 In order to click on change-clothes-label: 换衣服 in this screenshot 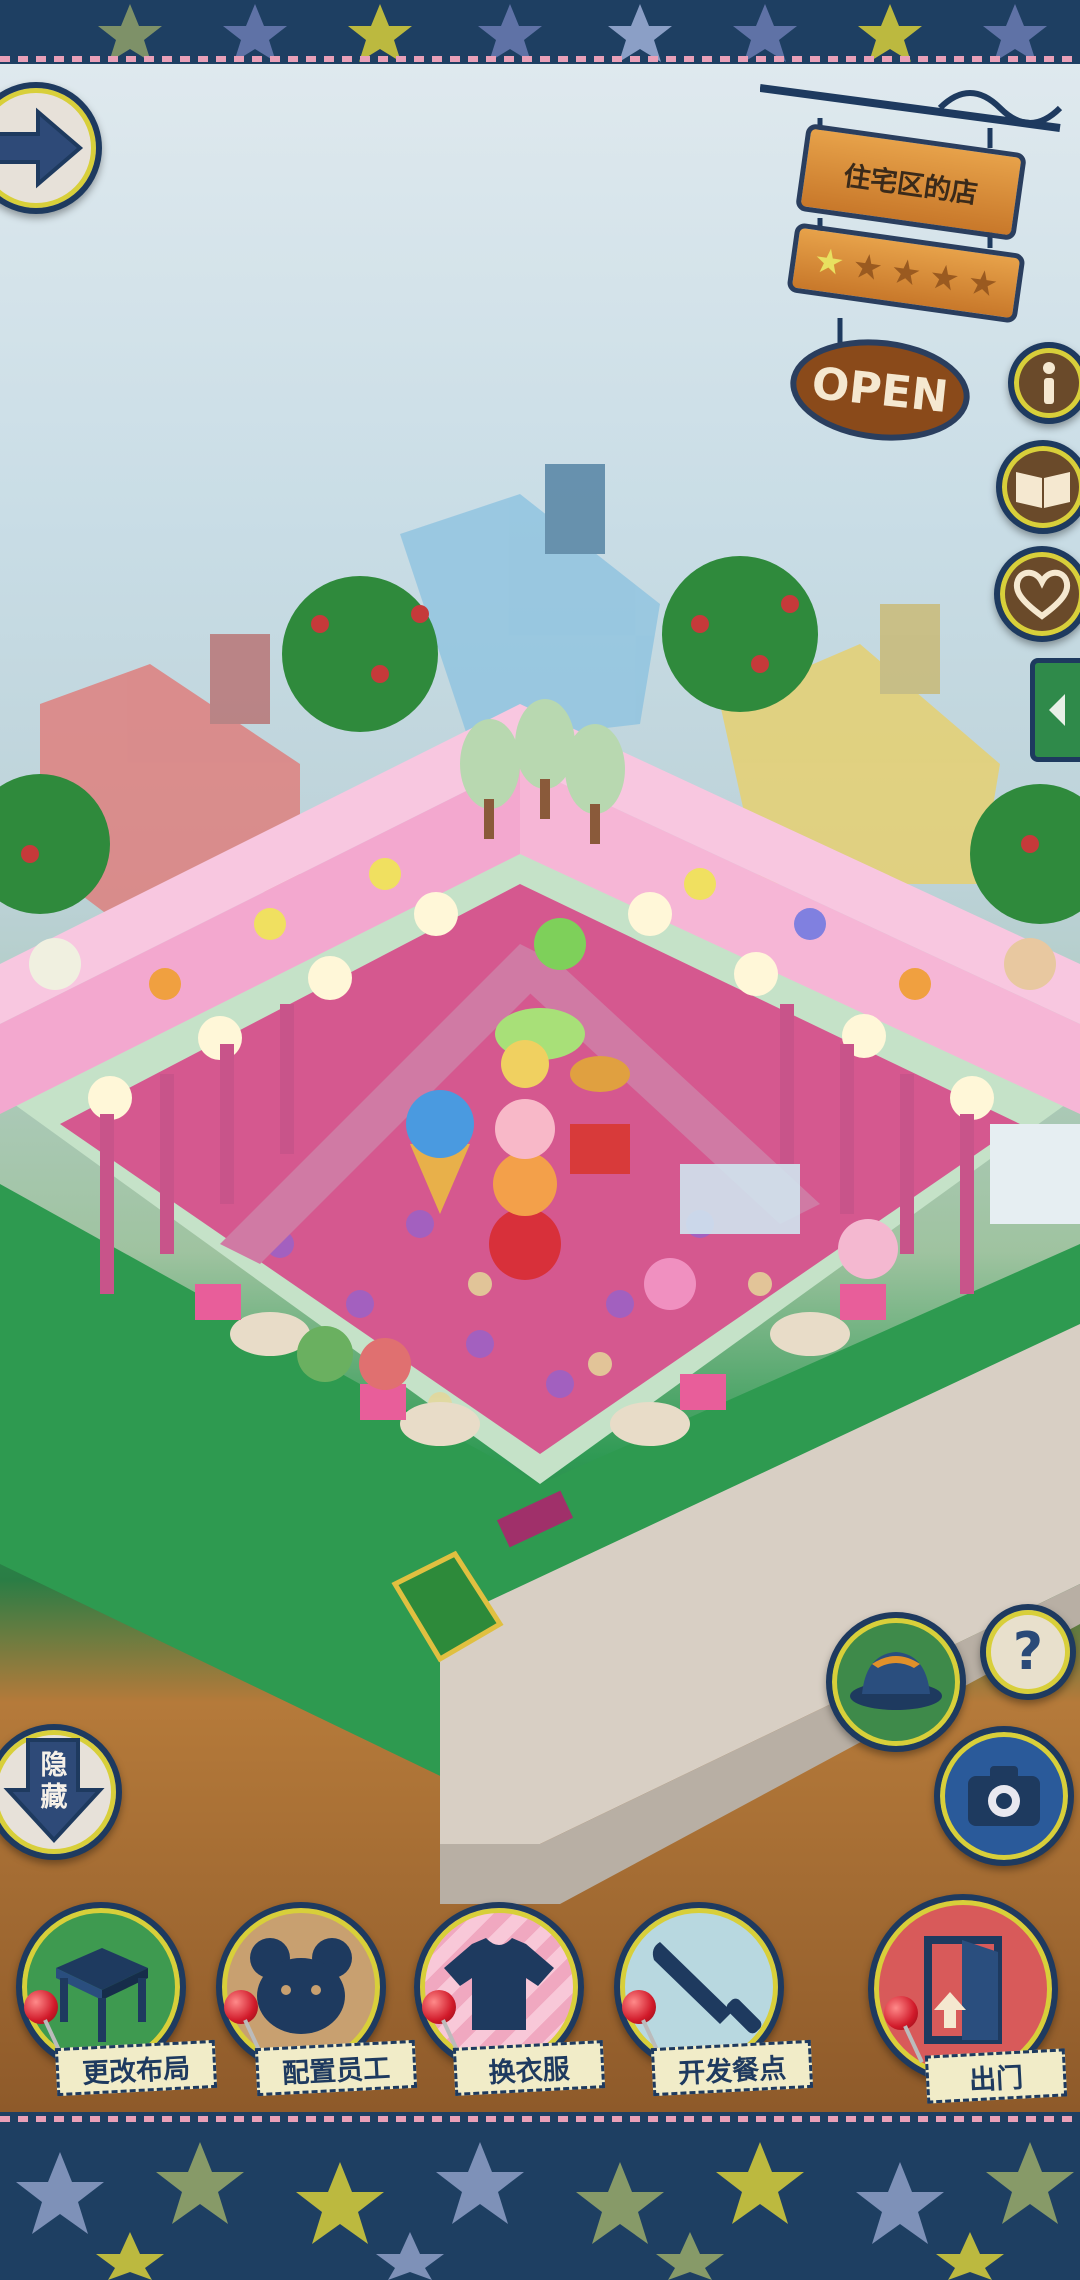, I will do `click(529, 2068)`.